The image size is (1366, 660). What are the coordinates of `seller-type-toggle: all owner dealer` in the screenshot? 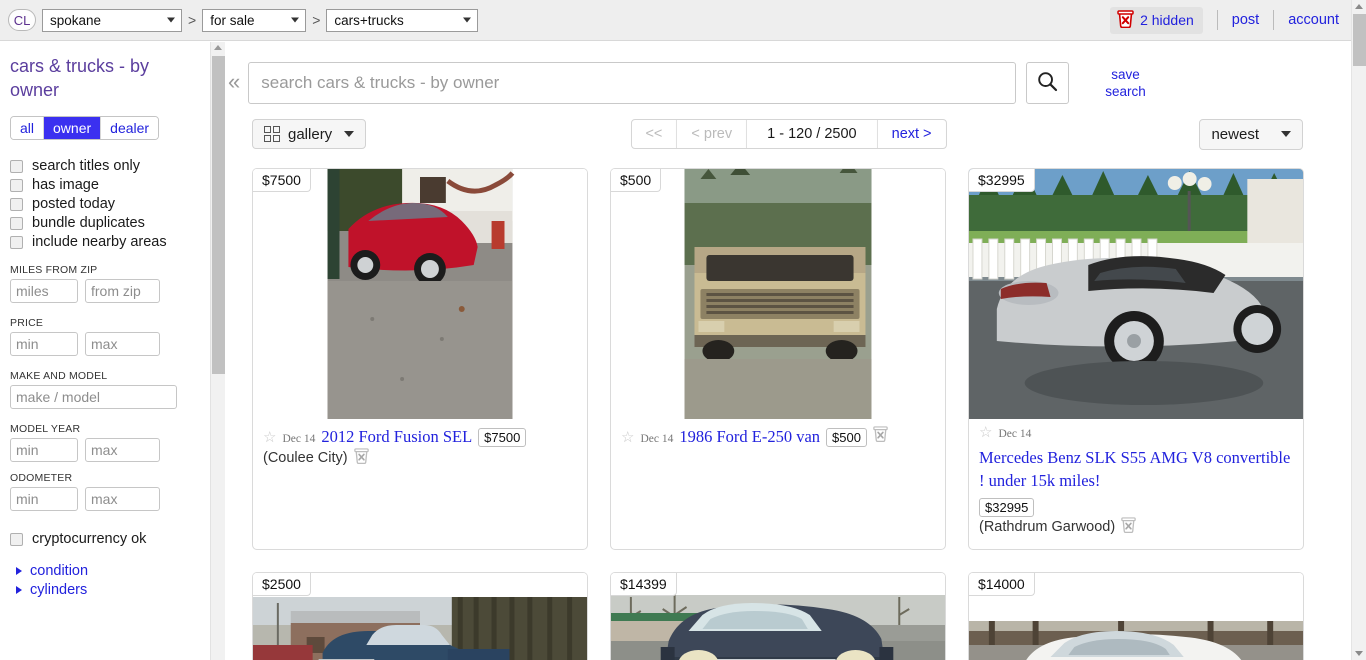 It's located at (85, 128).